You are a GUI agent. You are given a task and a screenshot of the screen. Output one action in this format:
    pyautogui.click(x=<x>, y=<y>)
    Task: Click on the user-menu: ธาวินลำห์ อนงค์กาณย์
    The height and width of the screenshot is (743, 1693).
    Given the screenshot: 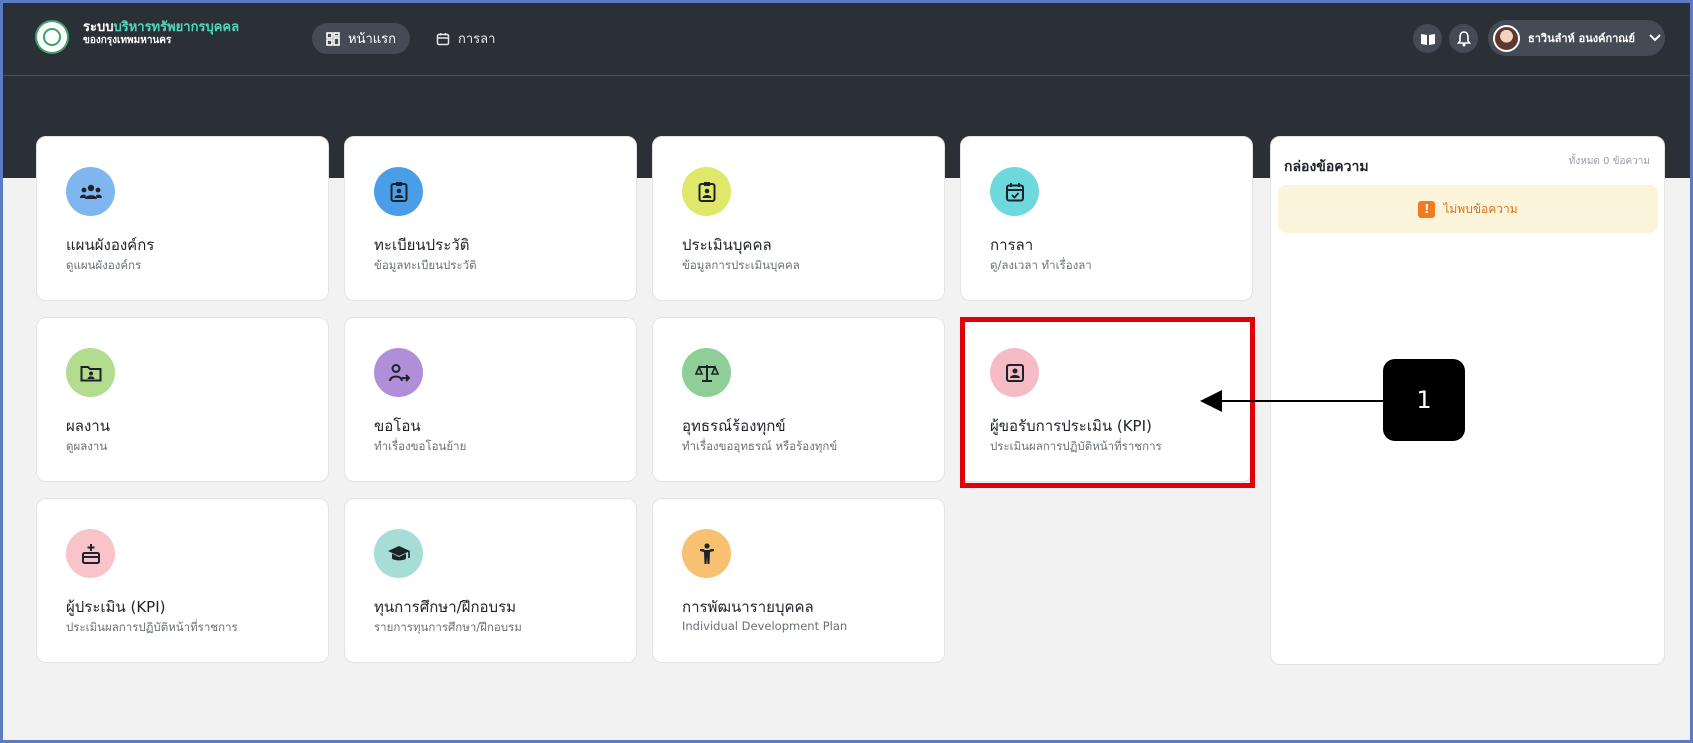 What is the action you would take?
    pyautogui.click(x=1576, y=38)
    